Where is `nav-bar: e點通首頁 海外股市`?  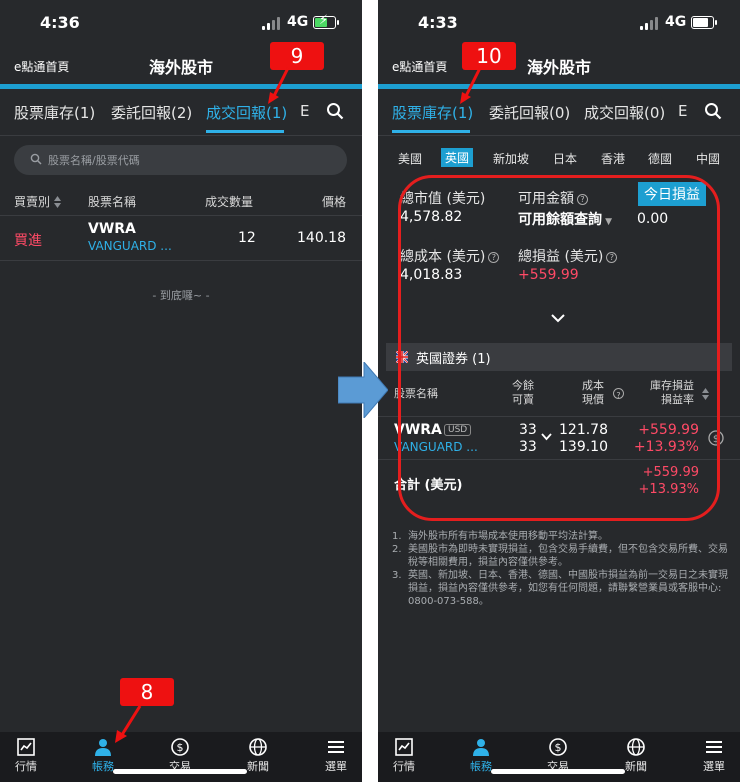
nav-bar: e點通首頁 海外股市 is located at coordinates (559, 66).